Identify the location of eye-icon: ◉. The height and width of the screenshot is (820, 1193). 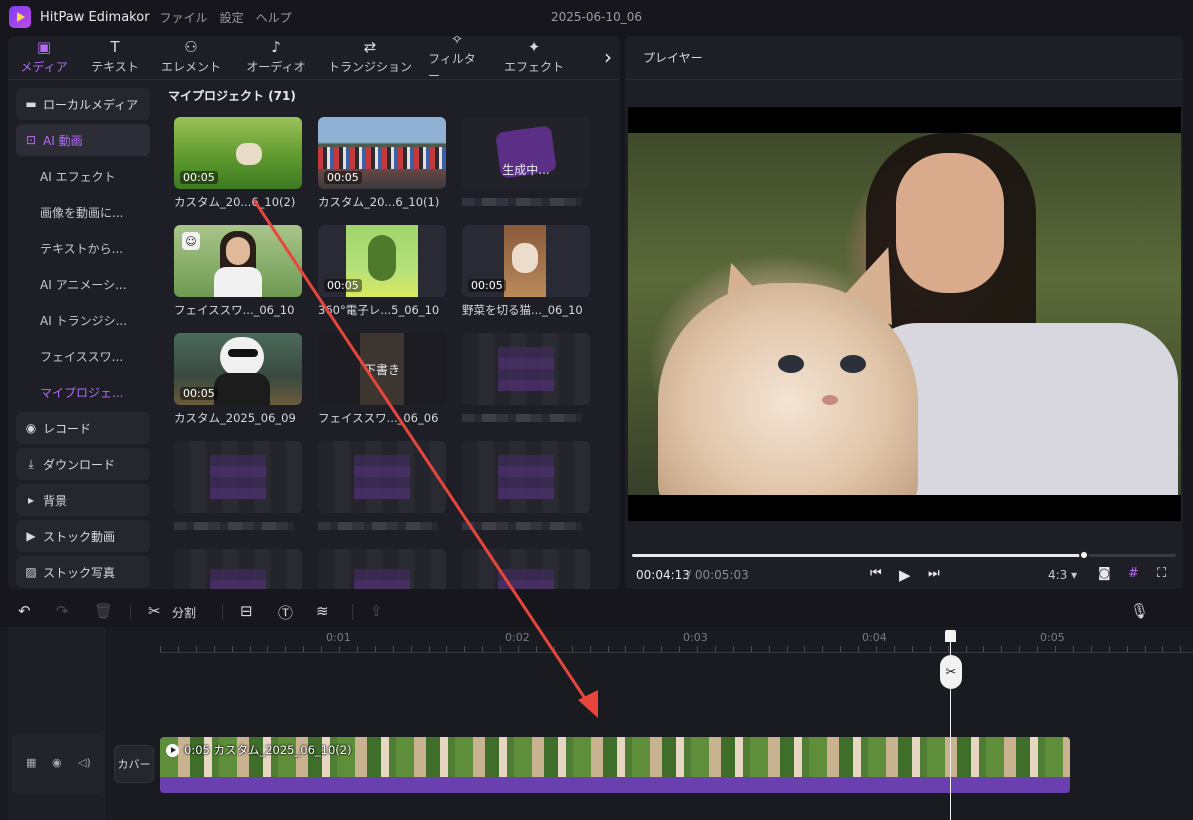
(57, 762).